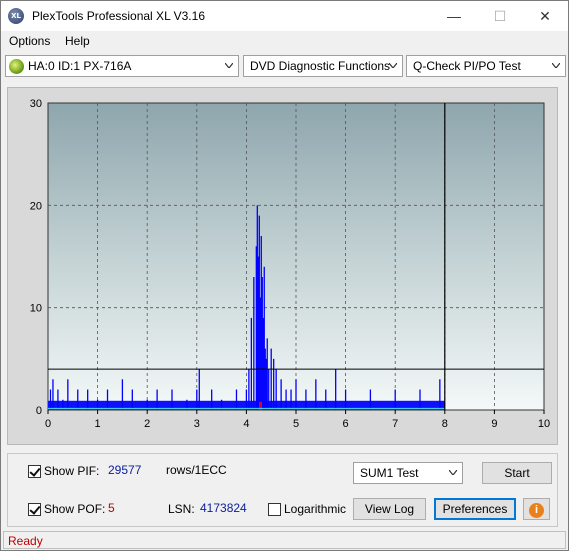  I want to click on x-tick-label: 2, so click(147, 424).